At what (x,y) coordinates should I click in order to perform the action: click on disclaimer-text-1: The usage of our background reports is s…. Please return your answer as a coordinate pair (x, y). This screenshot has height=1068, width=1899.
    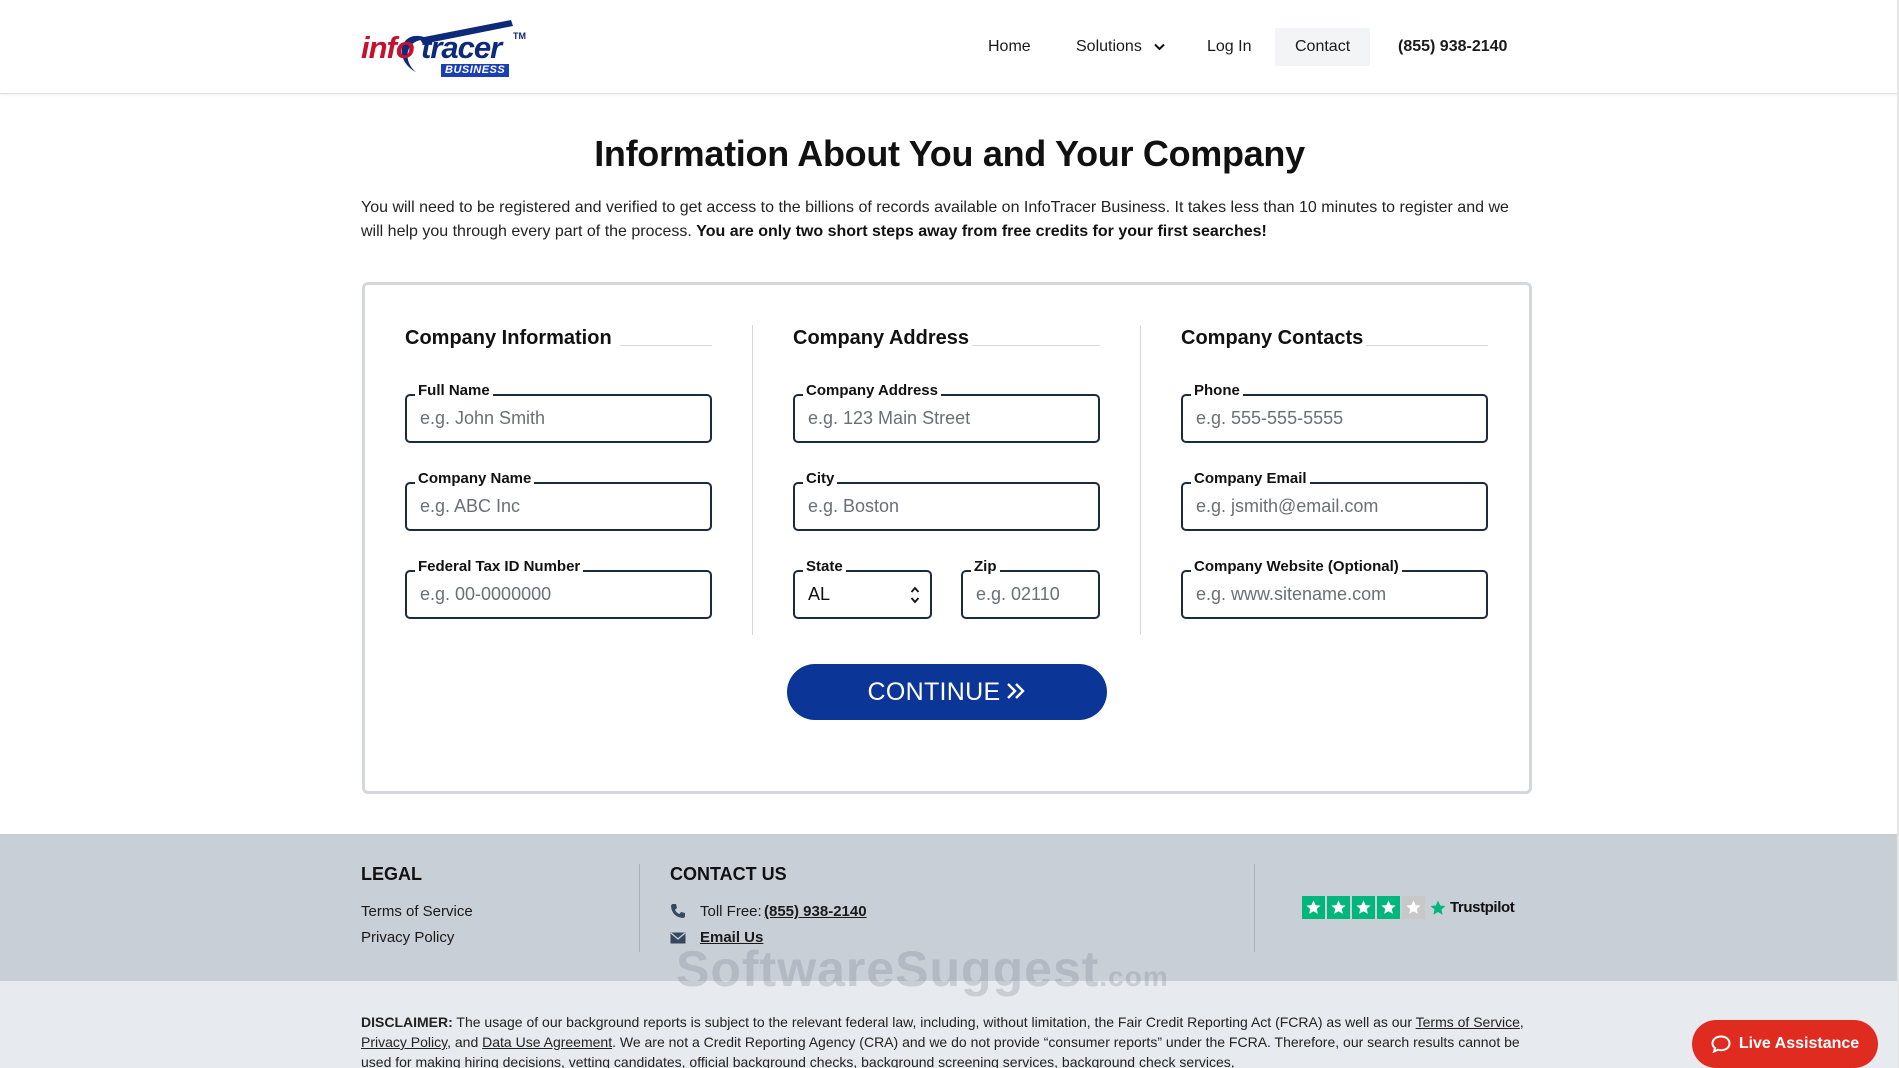
    Looking at the image, I should click on (934, 1022).